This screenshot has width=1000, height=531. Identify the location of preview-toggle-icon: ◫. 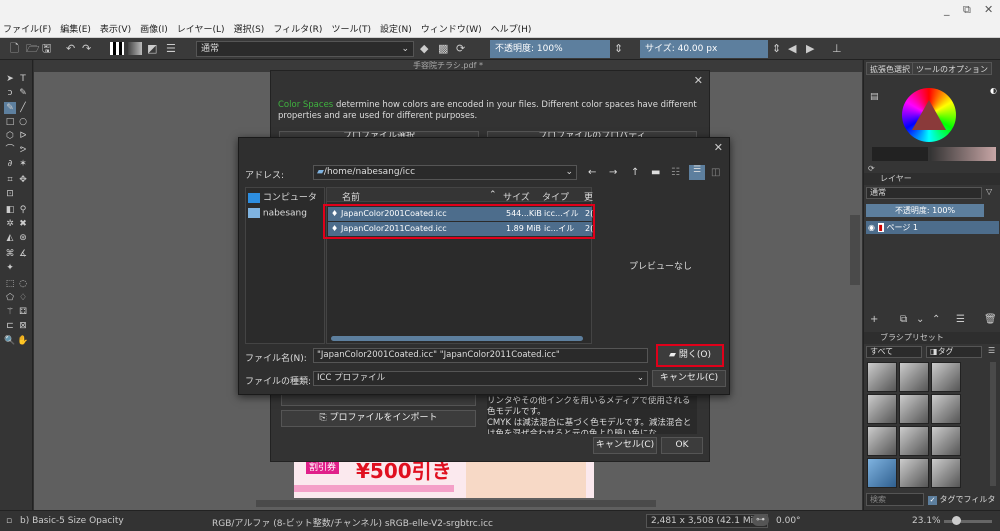
(715, 172).